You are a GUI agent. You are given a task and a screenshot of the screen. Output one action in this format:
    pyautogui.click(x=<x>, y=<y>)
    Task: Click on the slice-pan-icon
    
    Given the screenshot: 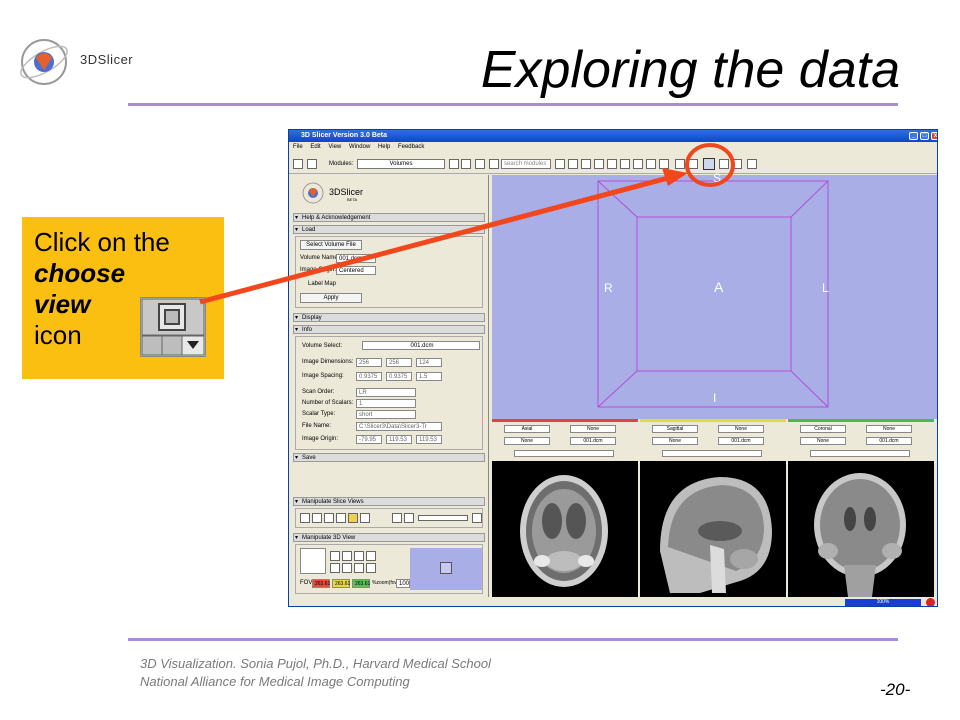 What is the action you would take?
    pyautogui.click(x=409, y=518)
    